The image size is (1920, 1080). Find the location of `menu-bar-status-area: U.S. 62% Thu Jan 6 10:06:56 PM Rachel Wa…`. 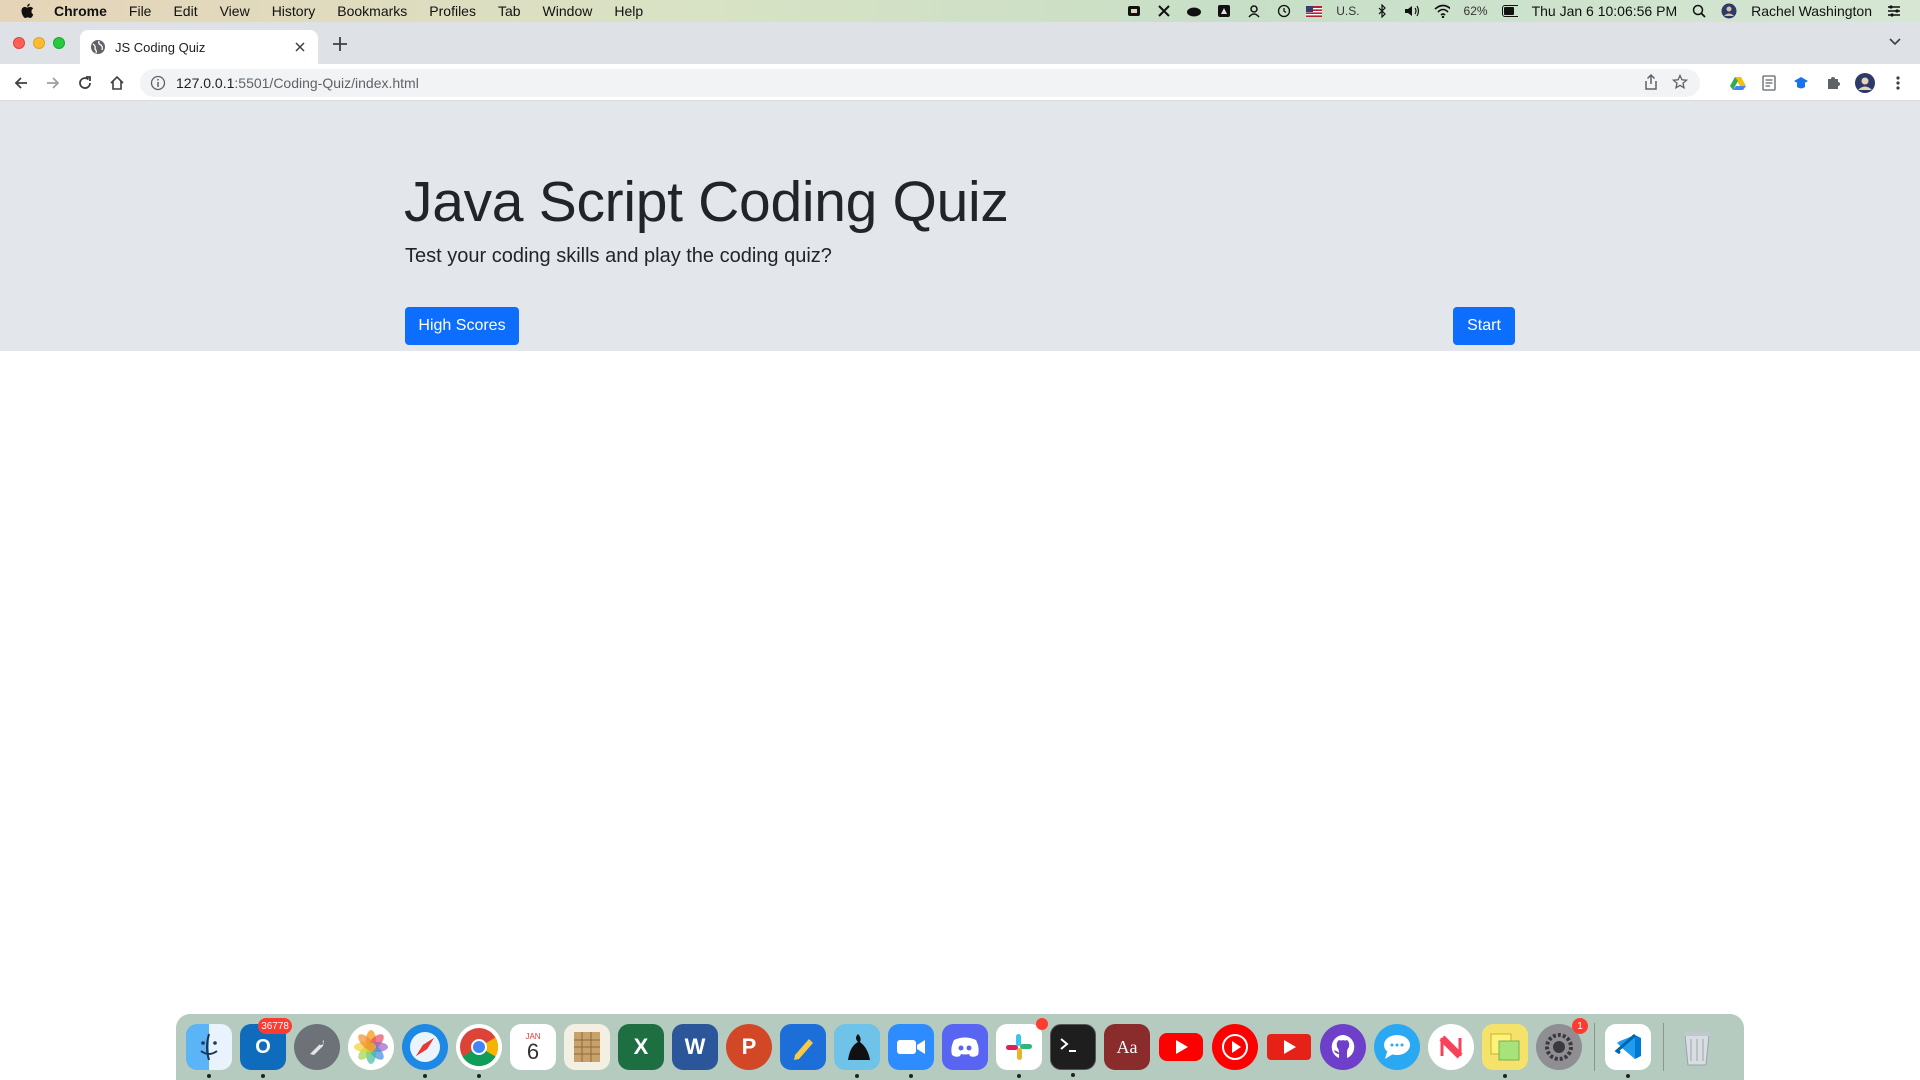

menu-bar-status-area: U.S. 62% Thu Jan 6 10:06:56 PM Rachel Wa… is located at coordinates (1523, 11).